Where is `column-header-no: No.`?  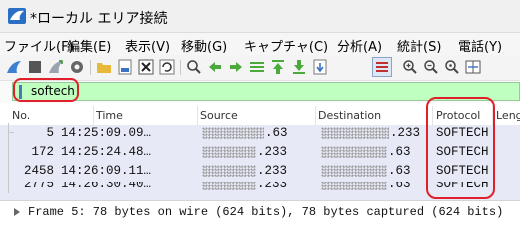
column-header-no: No. is located at coordinates (21, 115).